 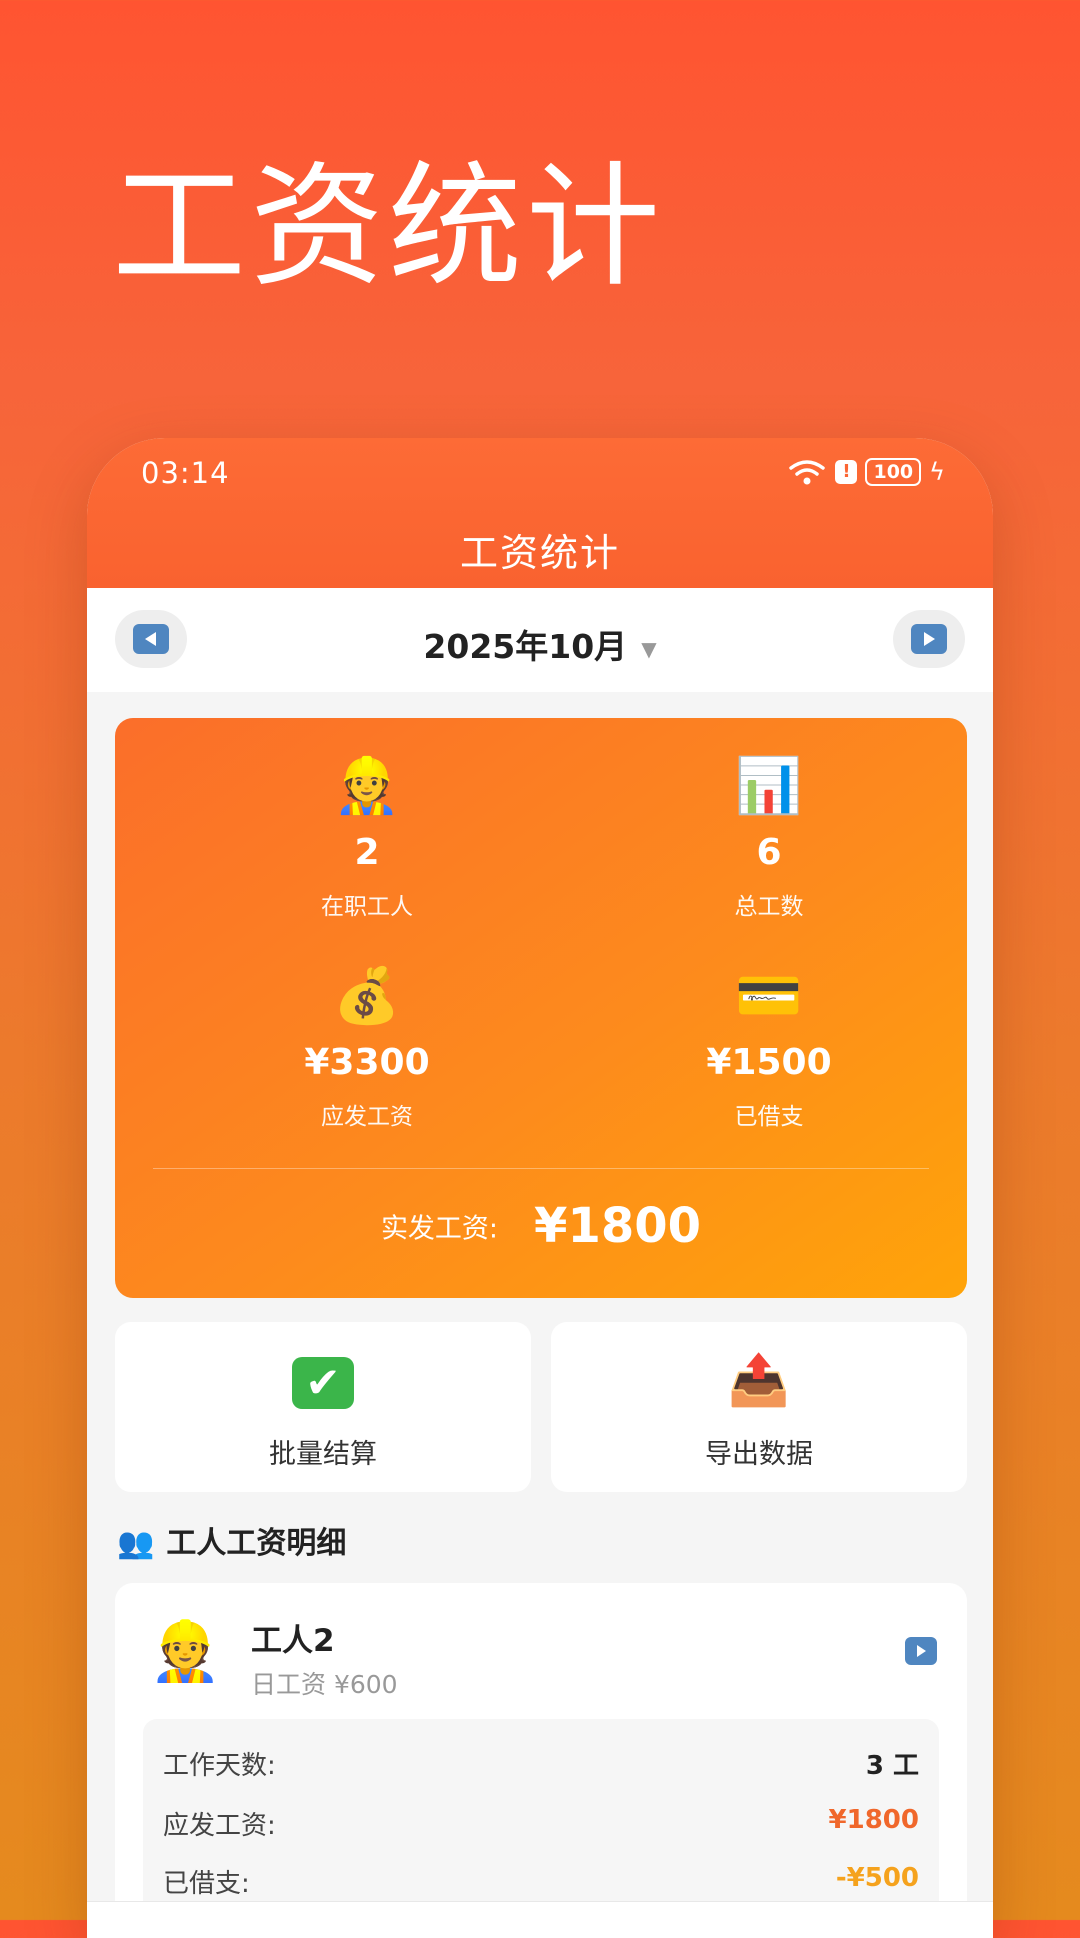 I want to click on stat-value: 6, so click(x=769, y=852).